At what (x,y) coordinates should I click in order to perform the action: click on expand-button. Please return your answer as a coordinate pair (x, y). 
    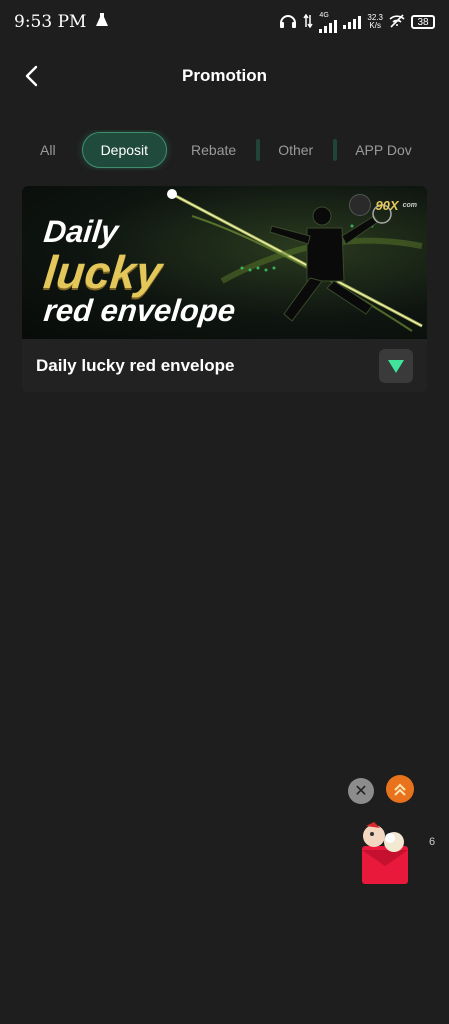
    Looking at the image, I should click on (396, 365).